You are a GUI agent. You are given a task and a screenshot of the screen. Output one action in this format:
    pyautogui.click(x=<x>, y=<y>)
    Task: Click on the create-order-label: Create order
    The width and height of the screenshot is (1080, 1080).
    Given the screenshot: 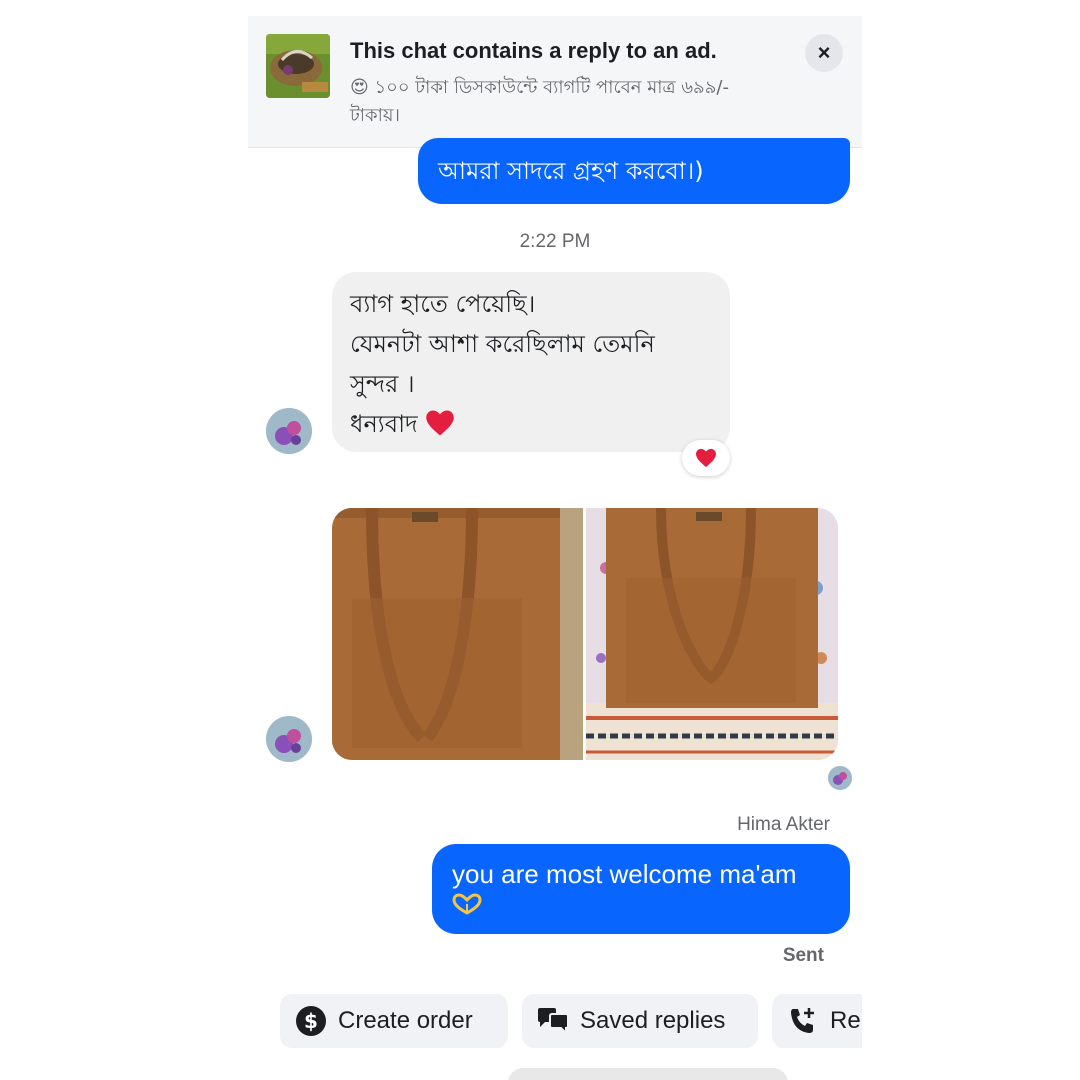 What is the action you would take?
    pyautogui.click(x=405, y=1020)
    